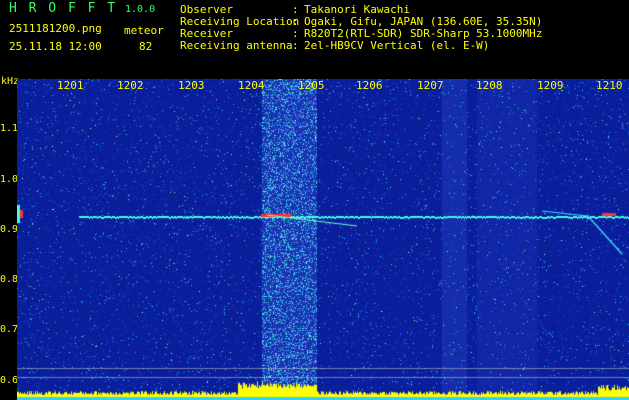  What do you see at coordinates (55, 46) in the screenshot?
I see `observation-datetime: 25.11.18 12:00` at bounding box center [55, 46].